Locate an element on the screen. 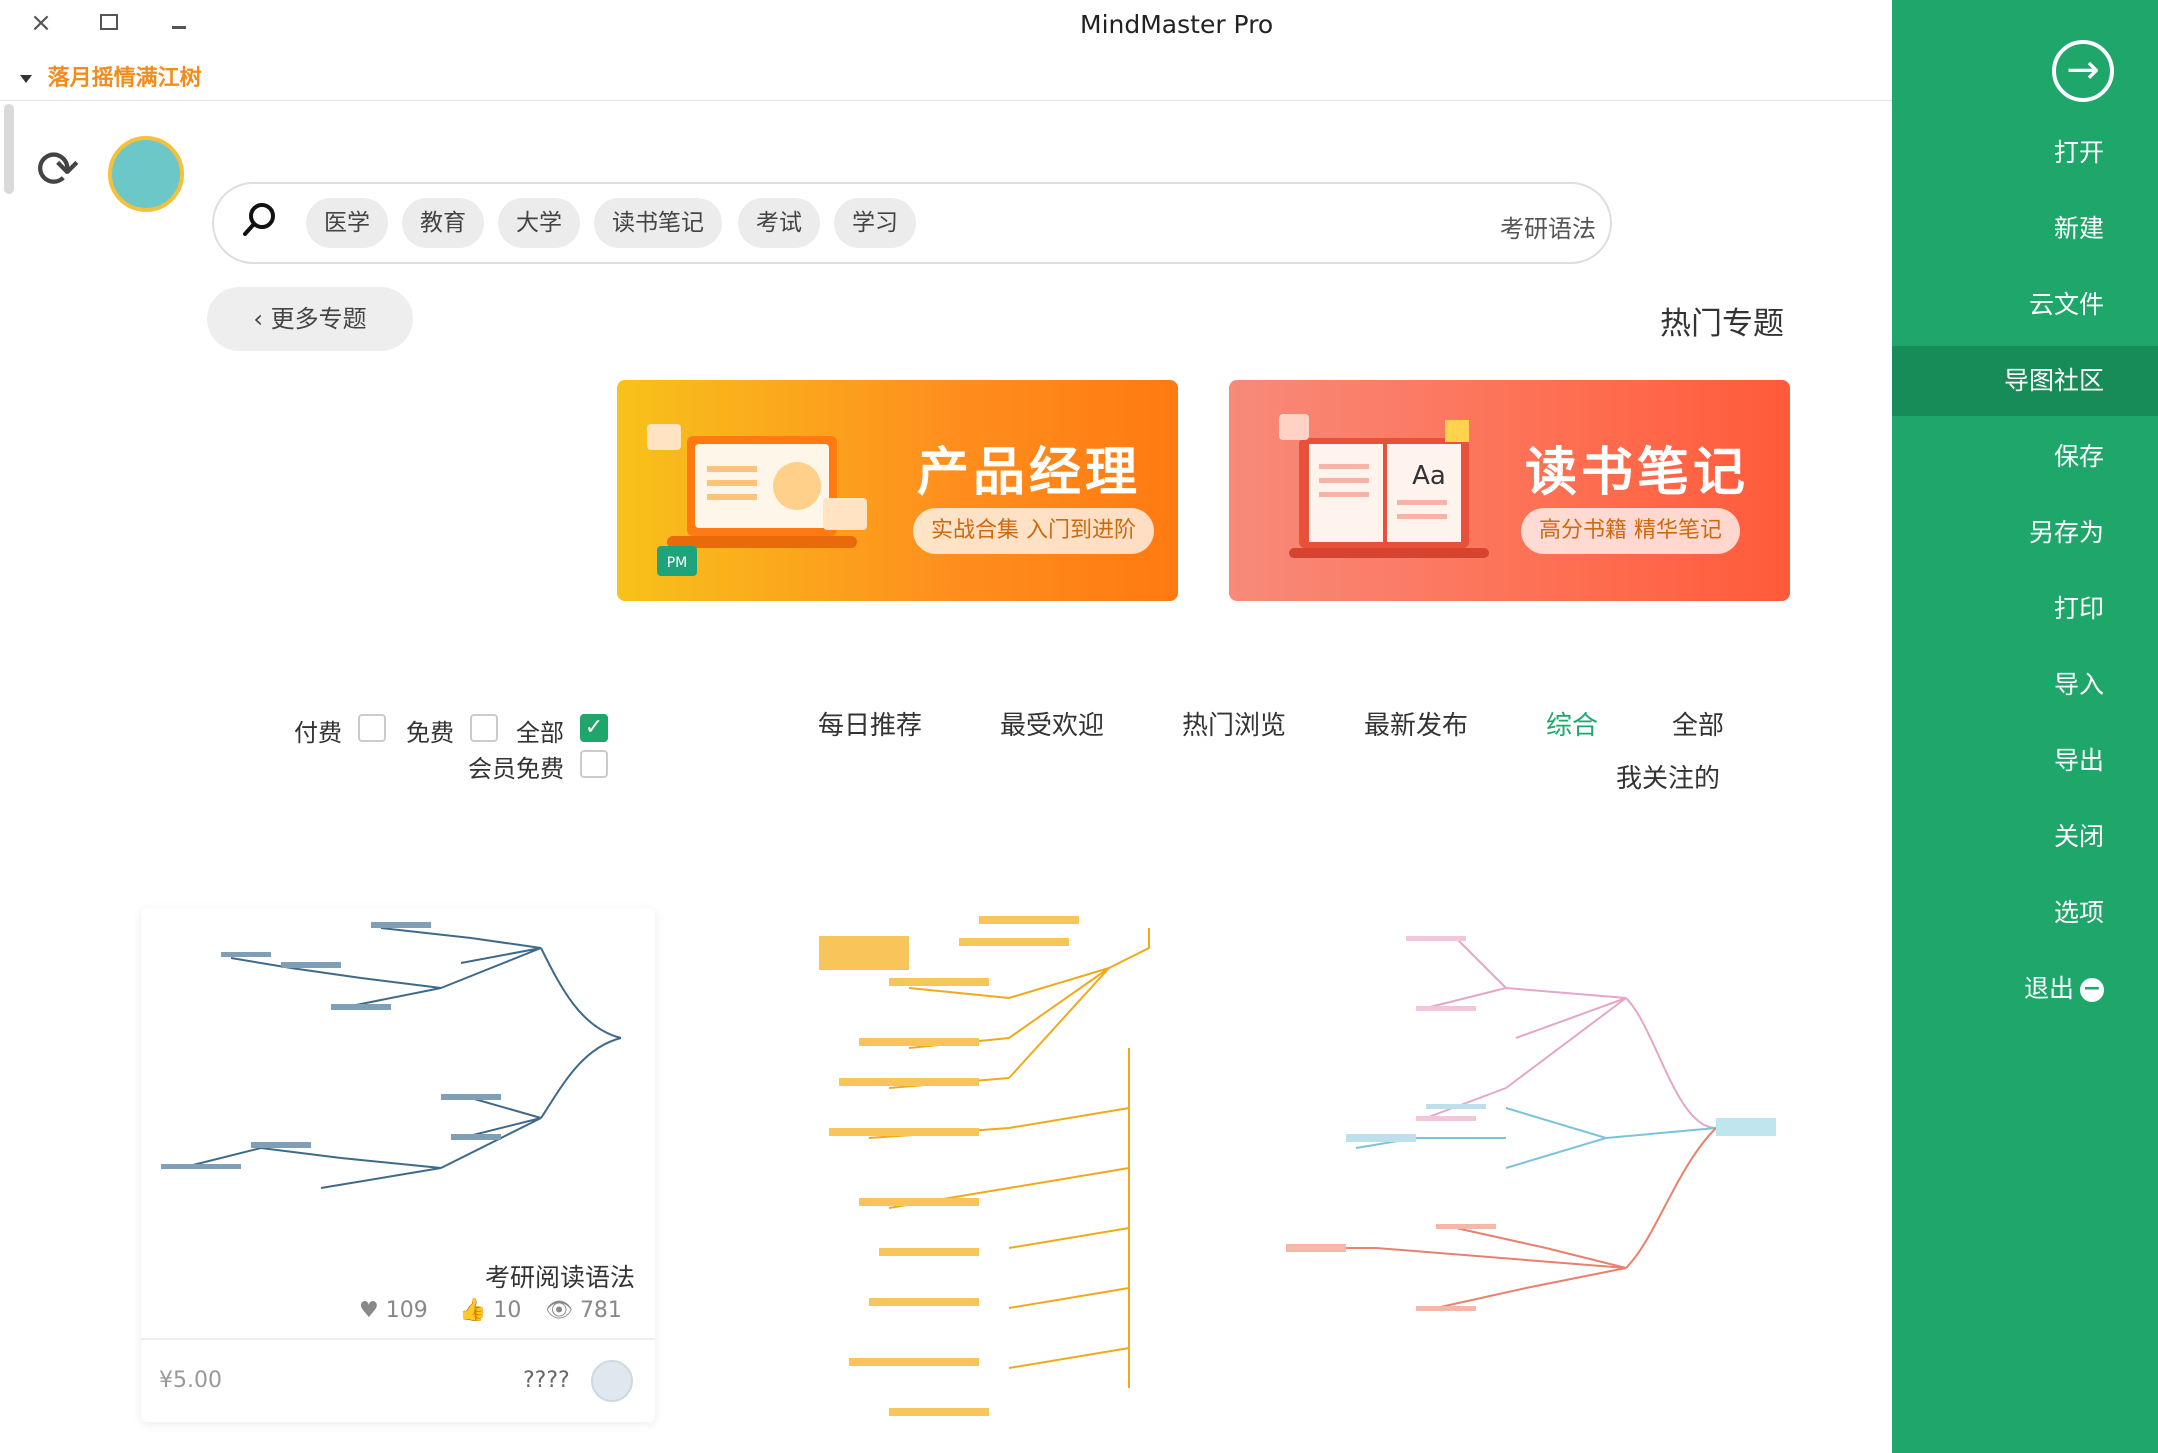  close-window-button: × is located at coordinates (41, 23).